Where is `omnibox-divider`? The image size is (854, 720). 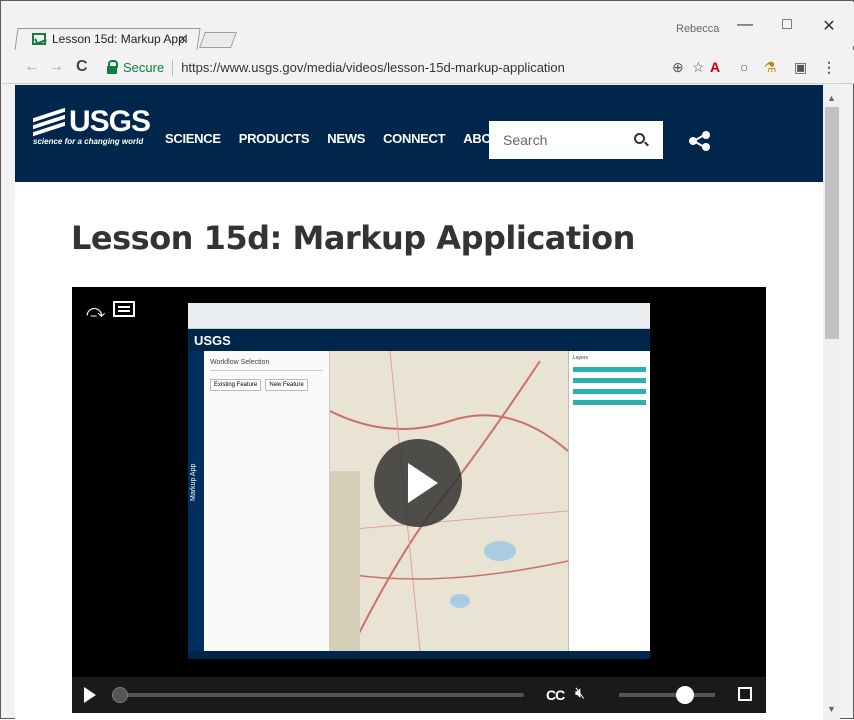 omnibox-divider is located at coordinates (173, 67).